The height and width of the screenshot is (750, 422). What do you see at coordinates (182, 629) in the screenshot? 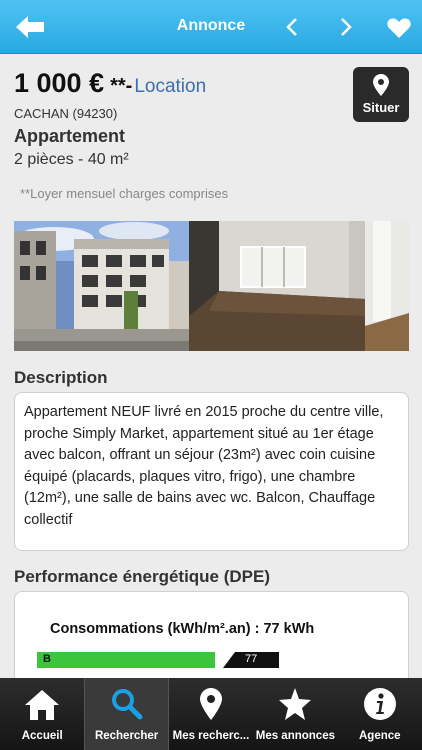
I see `dpe-consumption-label: Consommations (kWh/m².an) : 77 kWh` at bounding box center [182, 629].